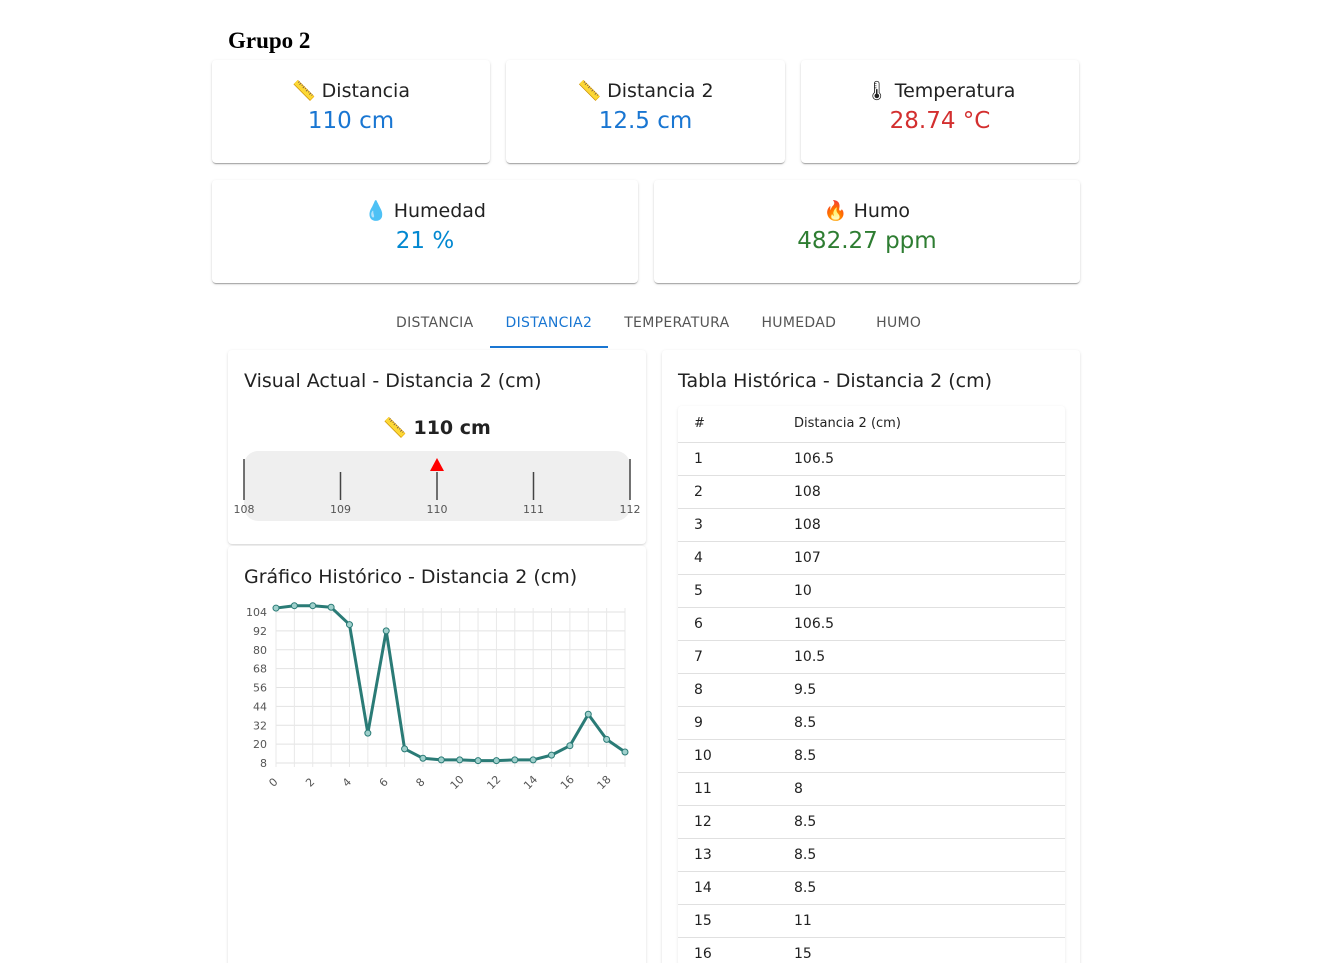  I want to click on group-title: Grupo 2, so click(269, 40).